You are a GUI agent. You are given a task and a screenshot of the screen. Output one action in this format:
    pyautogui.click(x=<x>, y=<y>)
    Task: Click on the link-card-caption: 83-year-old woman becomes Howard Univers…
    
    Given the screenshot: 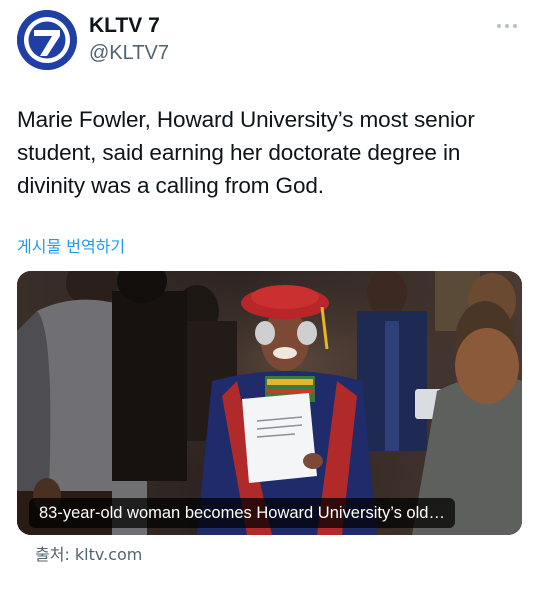 What is the action you would take?
    pyautogui.click(x=242, y=513)
    